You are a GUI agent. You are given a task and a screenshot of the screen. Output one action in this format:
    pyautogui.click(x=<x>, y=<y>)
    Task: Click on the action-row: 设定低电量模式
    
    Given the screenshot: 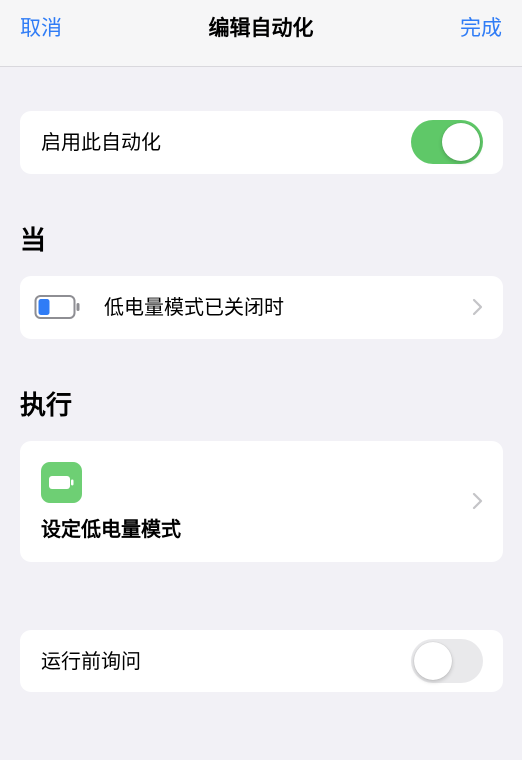 What is the action you would take?
    pyautogui.click(x=261, y=501)
    